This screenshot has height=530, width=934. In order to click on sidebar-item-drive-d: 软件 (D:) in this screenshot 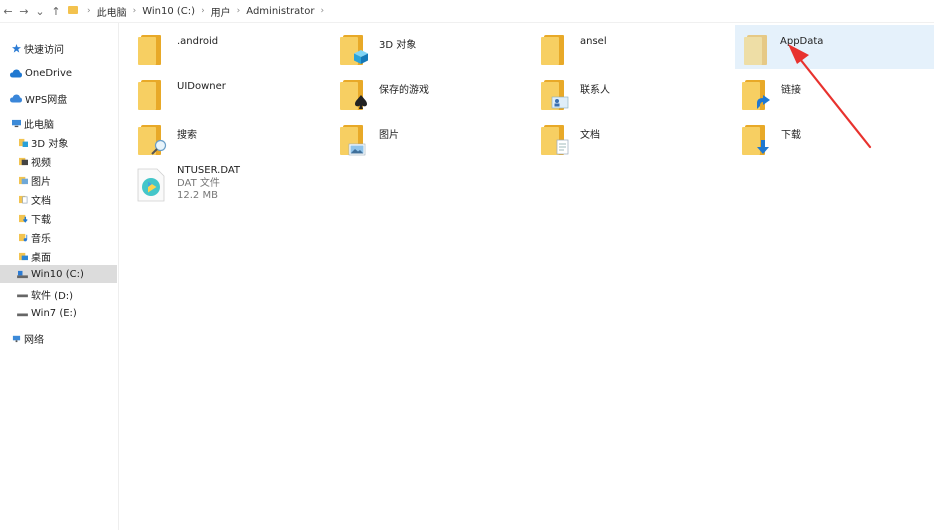, I will do `click(65, 294)`.